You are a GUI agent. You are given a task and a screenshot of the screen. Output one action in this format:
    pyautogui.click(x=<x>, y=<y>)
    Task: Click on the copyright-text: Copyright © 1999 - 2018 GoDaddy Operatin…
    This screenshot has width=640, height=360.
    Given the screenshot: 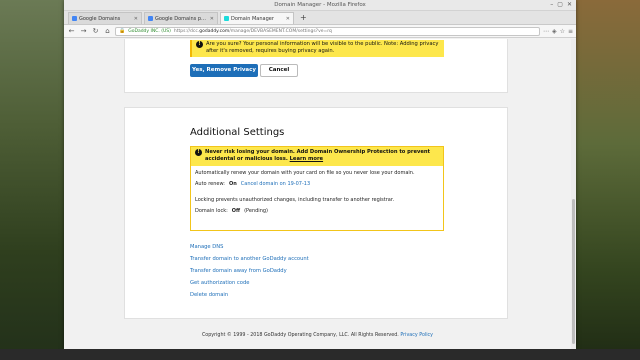 What is the action you would take?
    pyautogui.click(x=300, y=335)
    